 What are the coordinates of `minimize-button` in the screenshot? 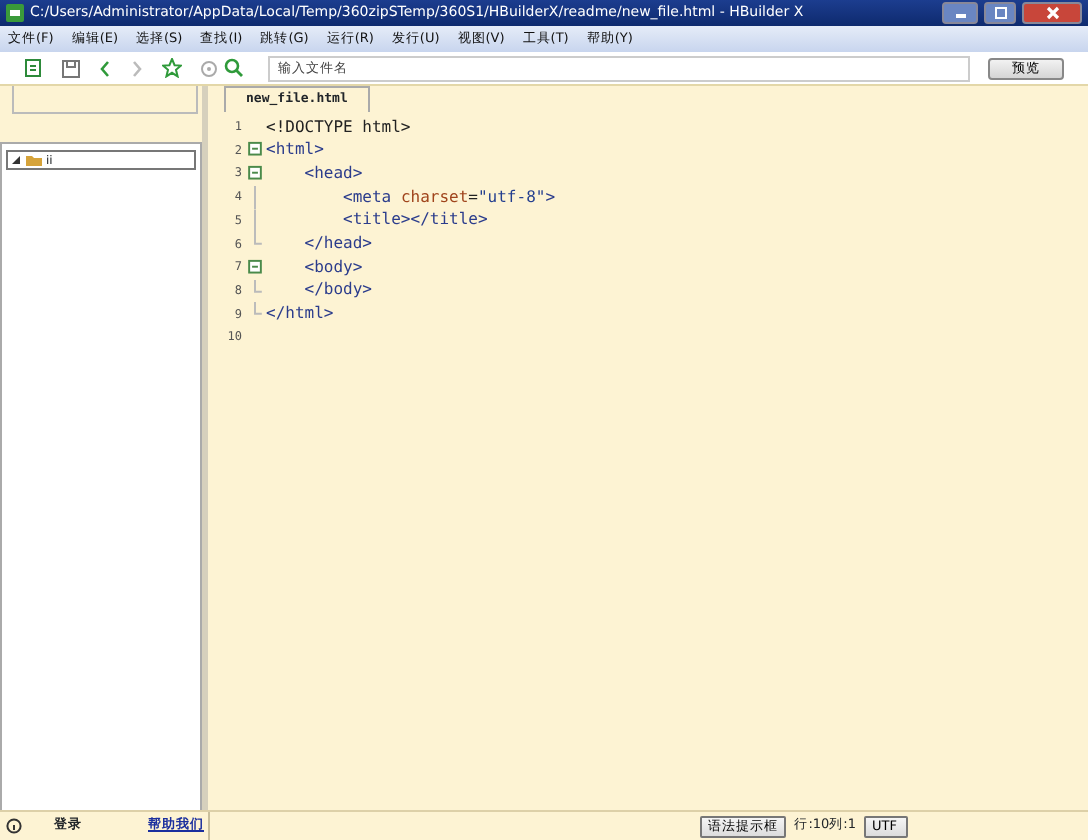 It's located at (960, 13).